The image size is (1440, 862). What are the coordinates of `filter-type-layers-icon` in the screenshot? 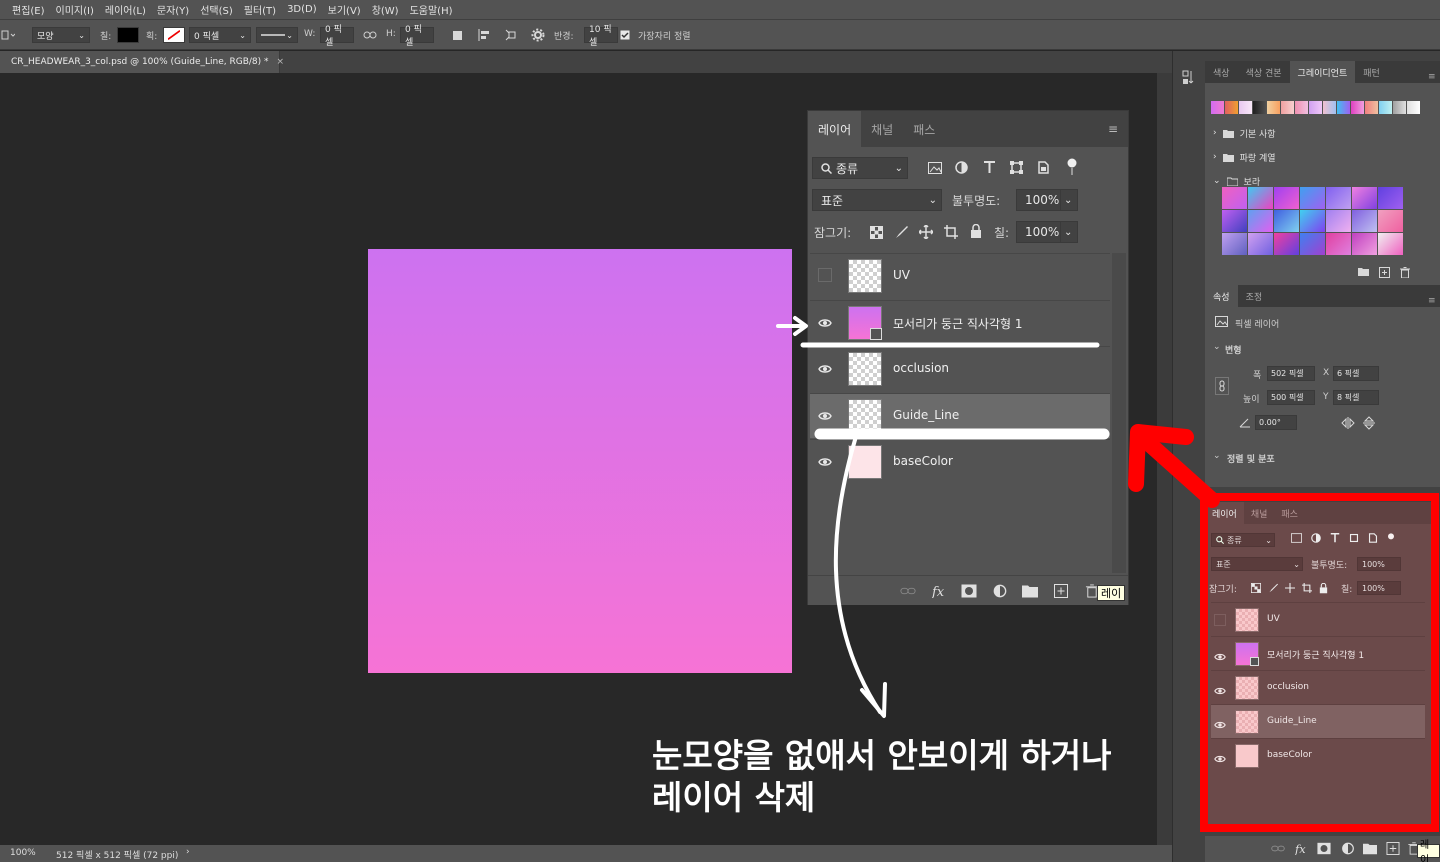 It's located at (989, 167).